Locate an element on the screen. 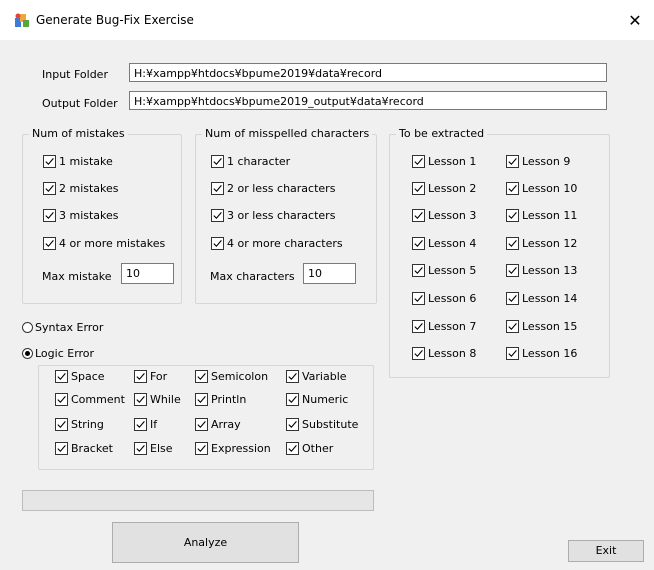 This screenshot has height=570, width=654. logic-option-space-label: Space is located at coordinates (88, 376).